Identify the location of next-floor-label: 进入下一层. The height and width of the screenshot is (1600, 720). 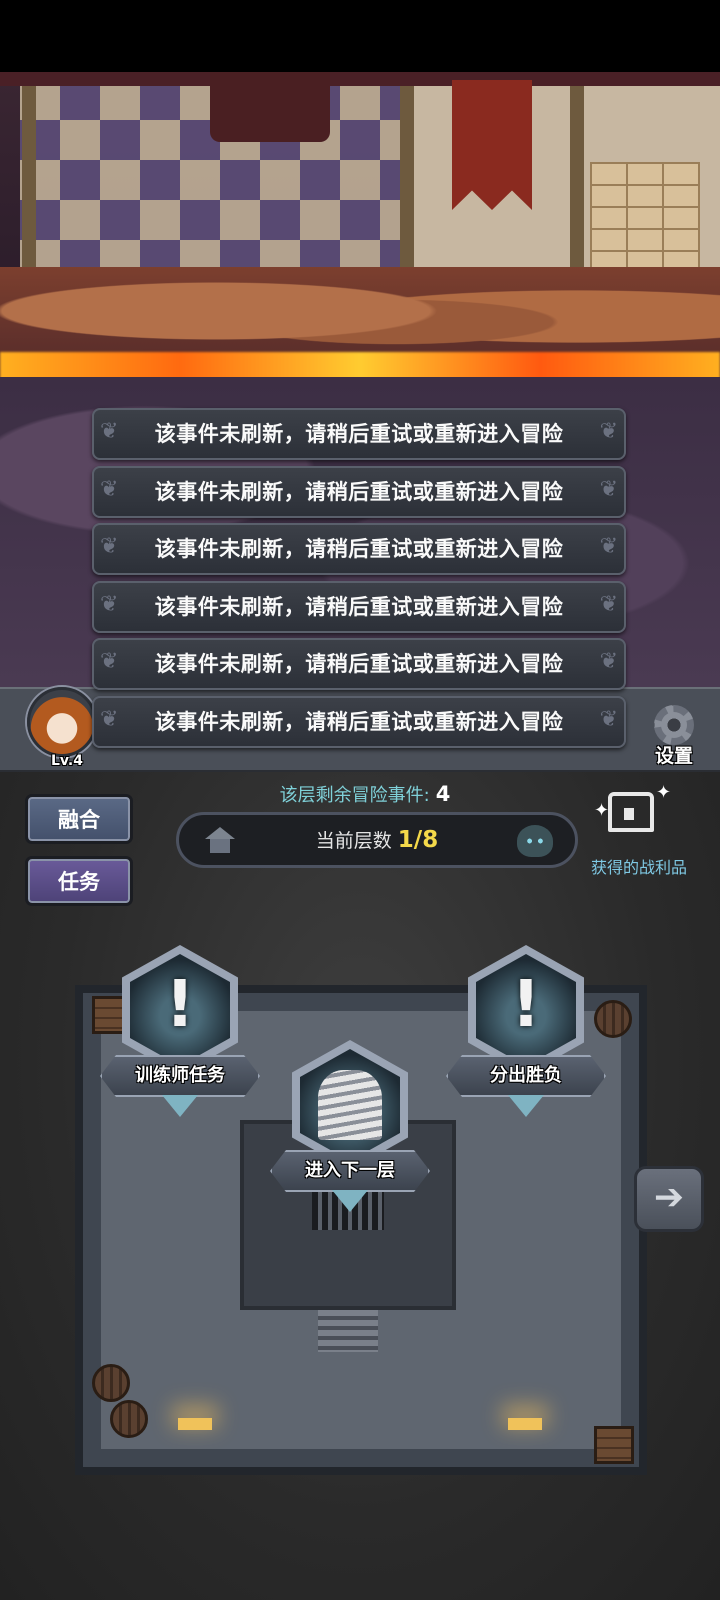
(350, 1170).